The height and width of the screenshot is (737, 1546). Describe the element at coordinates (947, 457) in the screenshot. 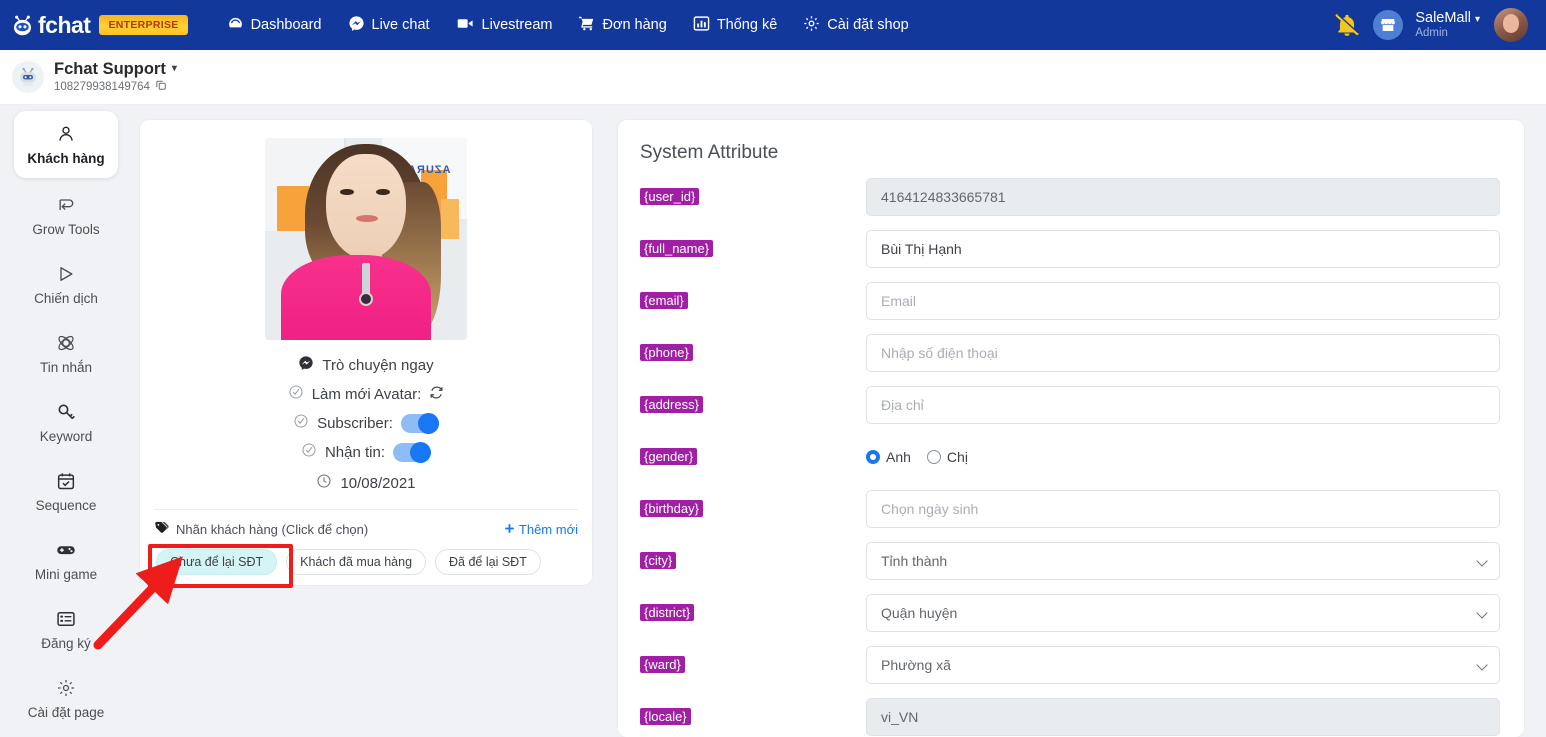

I see `gender-option-chi: Chị` at that location.